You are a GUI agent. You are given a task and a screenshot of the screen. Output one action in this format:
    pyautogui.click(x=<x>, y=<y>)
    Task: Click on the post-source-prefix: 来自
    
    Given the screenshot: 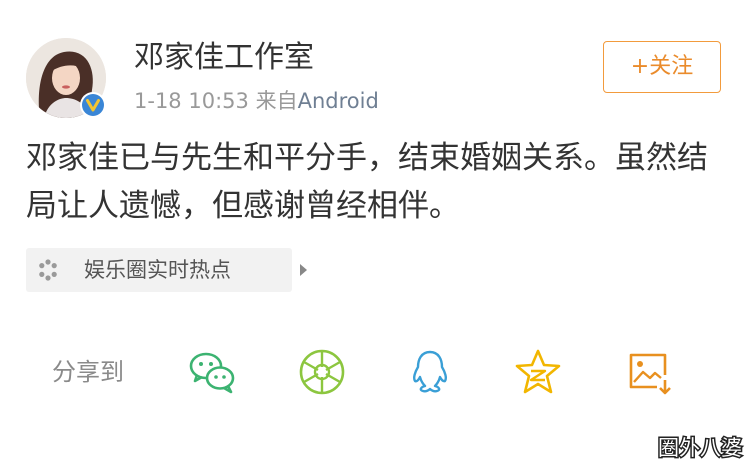 What is the action you would take?
    pyautogui.click(x=276, y=101)
    